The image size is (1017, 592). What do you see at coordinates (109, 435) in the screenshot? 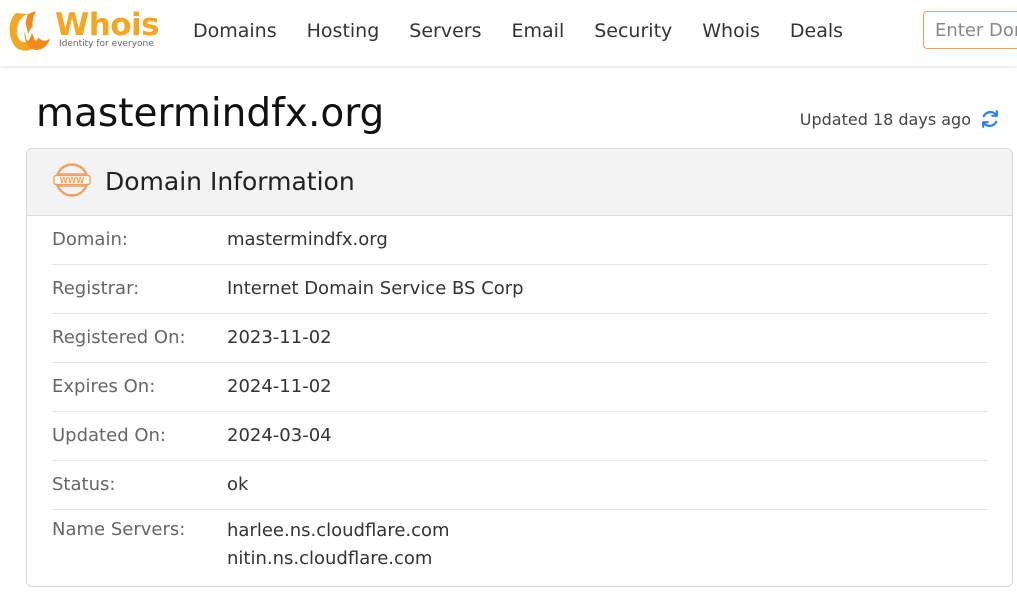
I see `row-label: Updated On:` at bounding box center [109, 435].